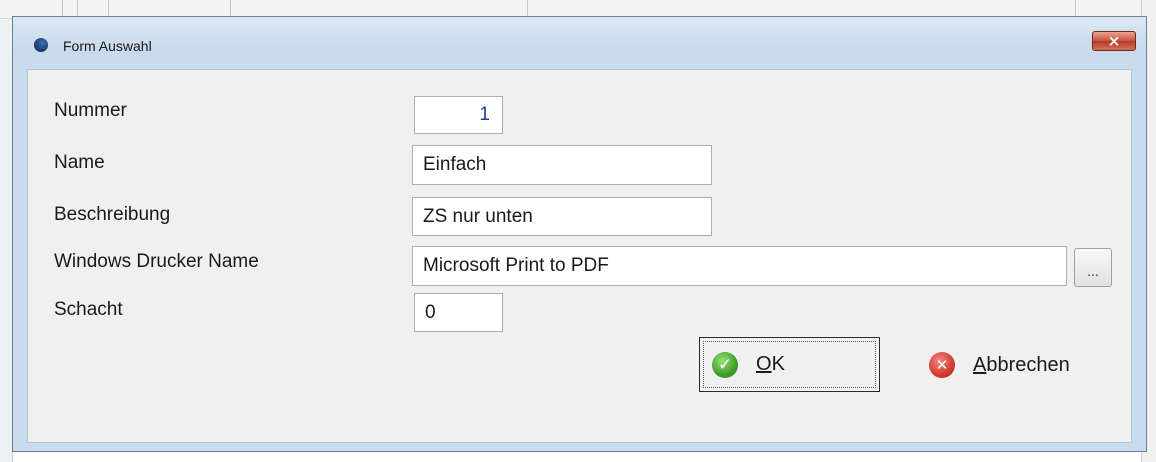  What do you see at coordinates (562, 216) in the screenshot?
I see `beschreibung-field: ZS nur unten` at bounding box center [562, 216].